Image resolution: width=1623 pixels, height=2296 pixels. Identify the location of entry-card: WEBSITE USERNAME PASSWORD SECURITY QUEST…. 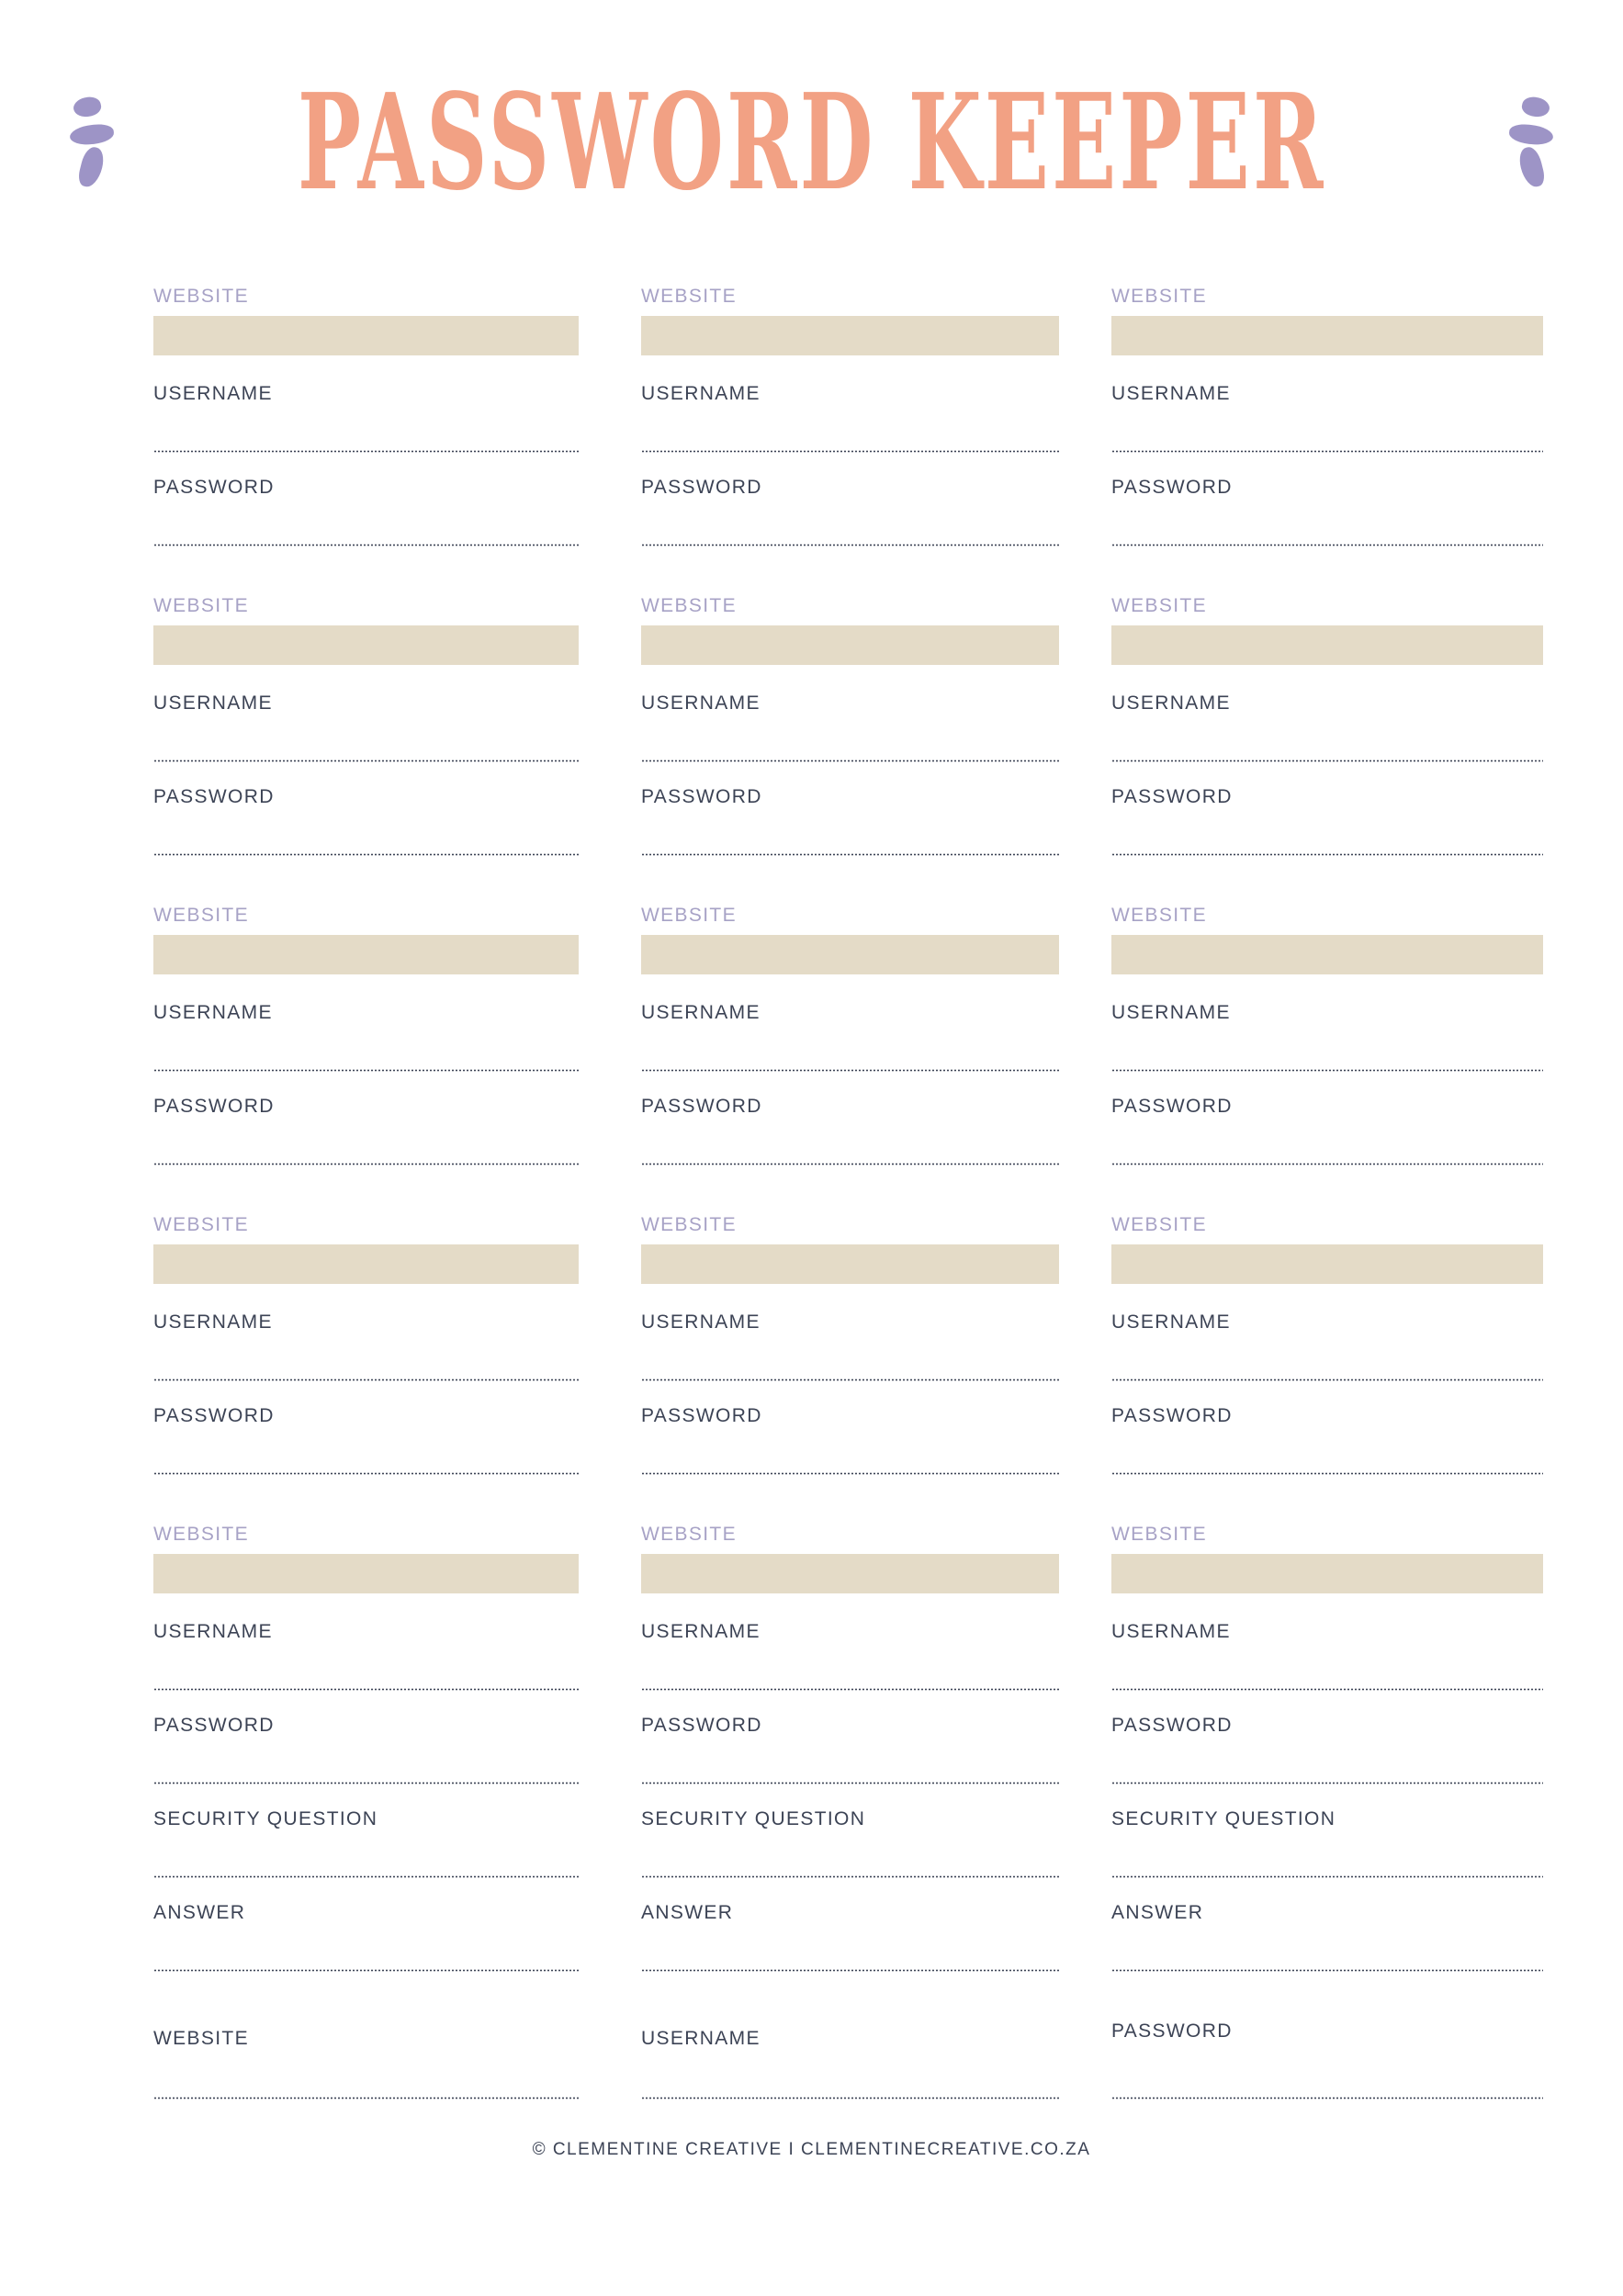
(1327, 1749).